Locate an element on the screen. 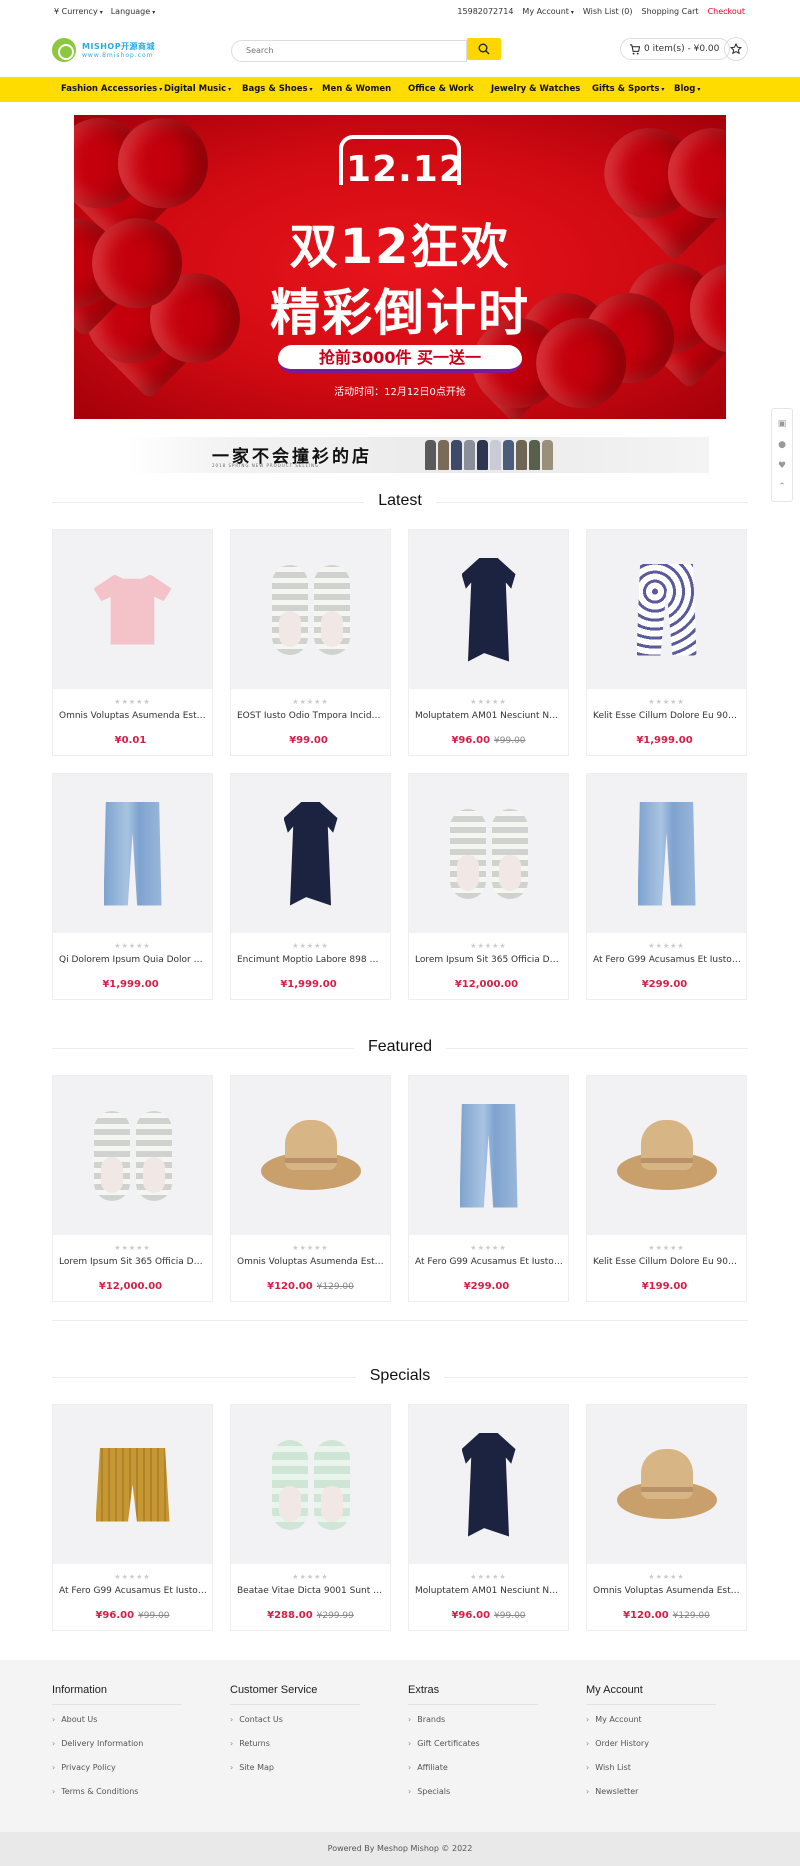  search-input is located at coordinates (349, 50).